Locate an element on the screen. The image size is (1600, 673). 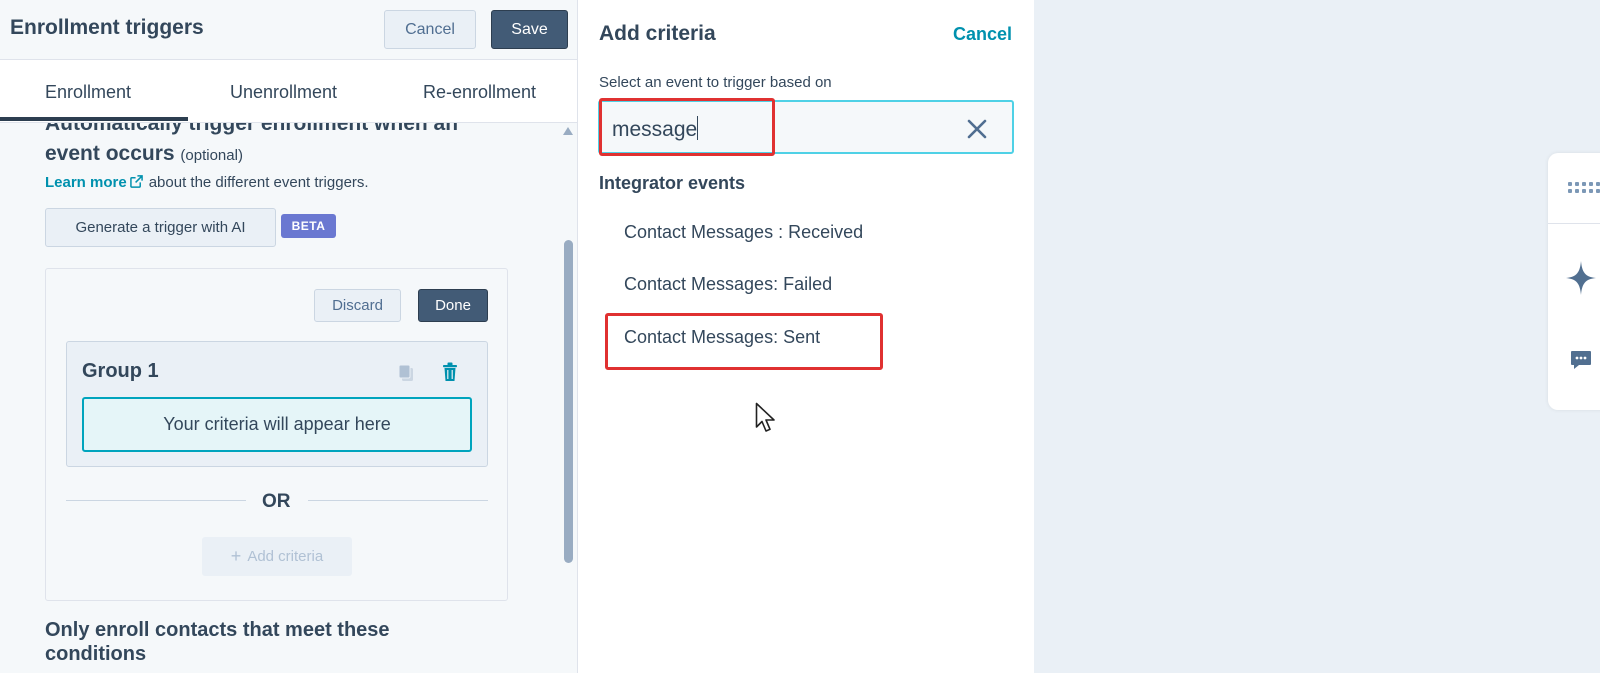
tab-bar: Enrollment Unenrollment Re-enrollment is located at coordinates (288, 91).